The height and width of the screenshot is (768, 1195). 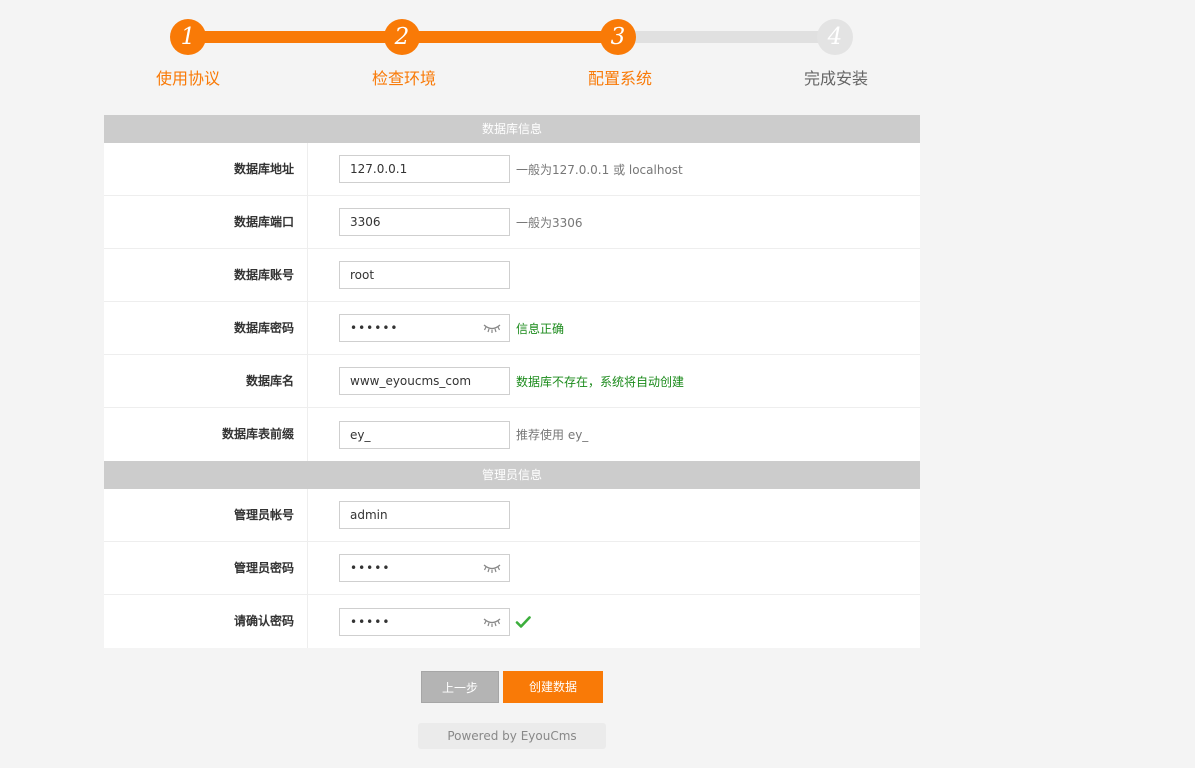 I want to click on admin-confirm-label: 请确认密码, so click(x=206, y=621).